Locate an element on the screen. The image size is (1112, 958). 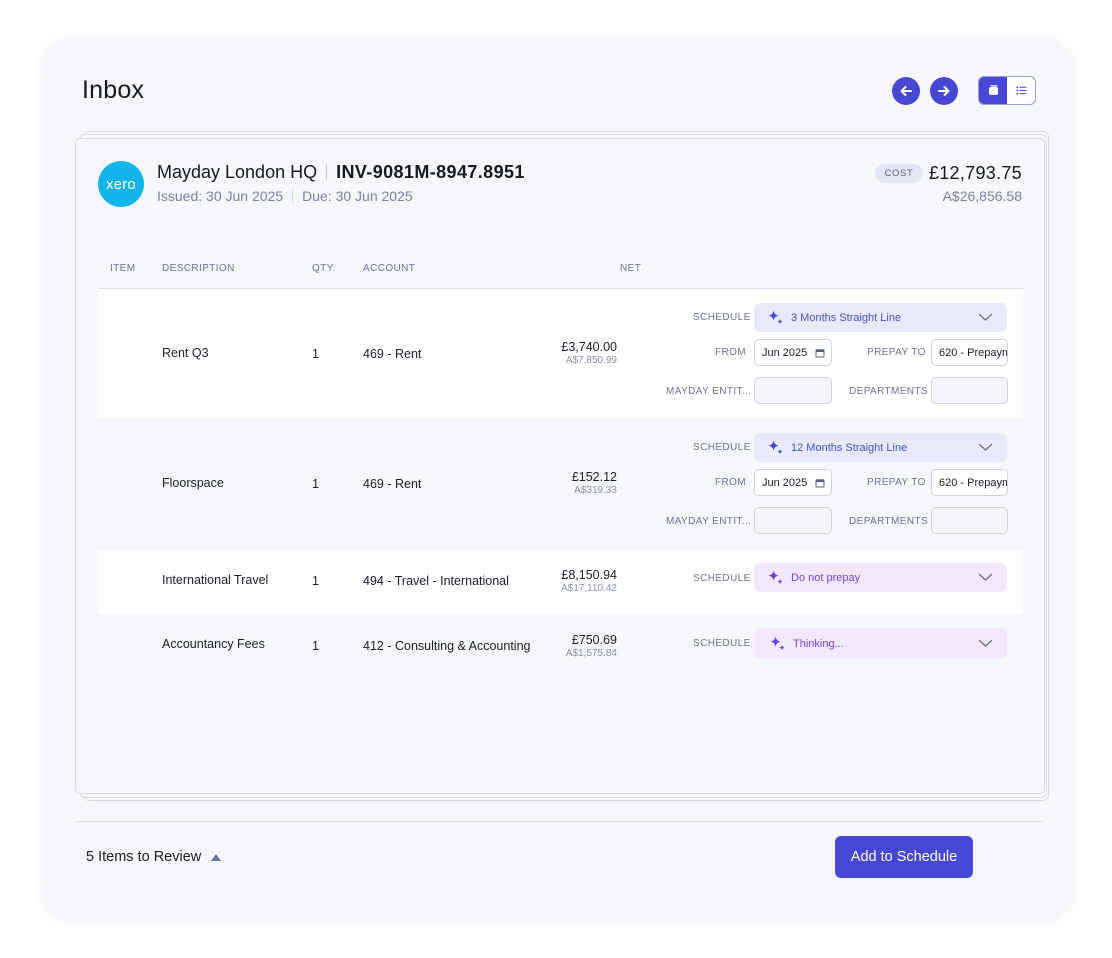
schedule-dropdown: Do not prepay is located at coordinates (880, 577).